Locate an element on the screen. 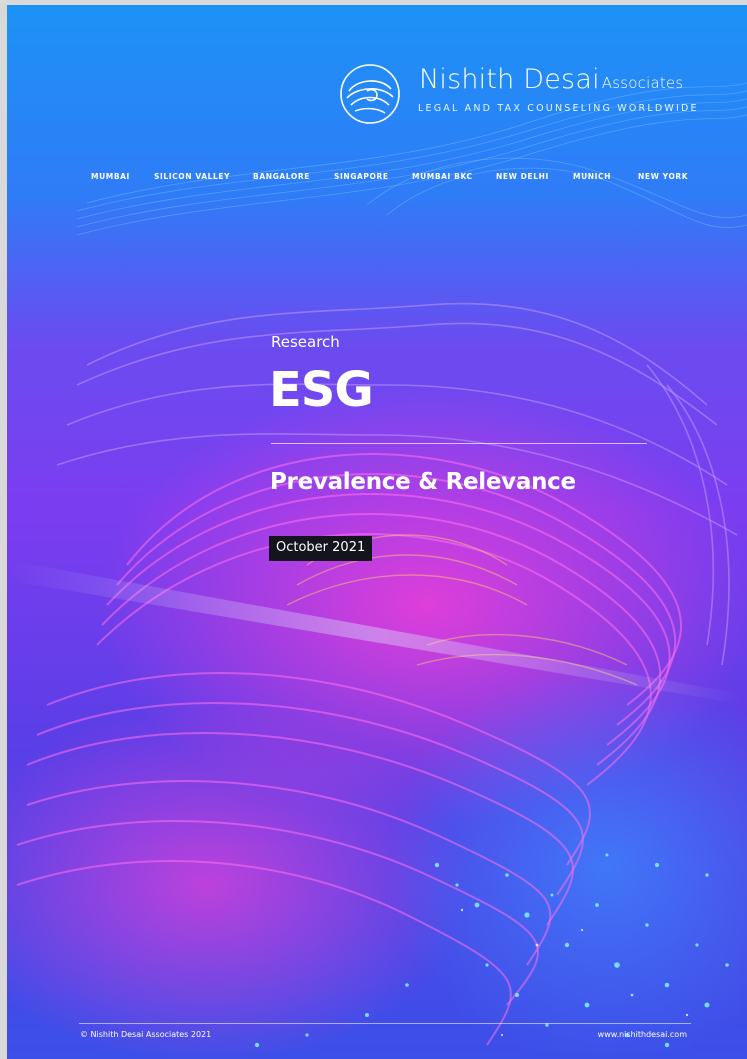  cover-subtitle: Prevalence & Relevance is located at coordinates (423, 482).